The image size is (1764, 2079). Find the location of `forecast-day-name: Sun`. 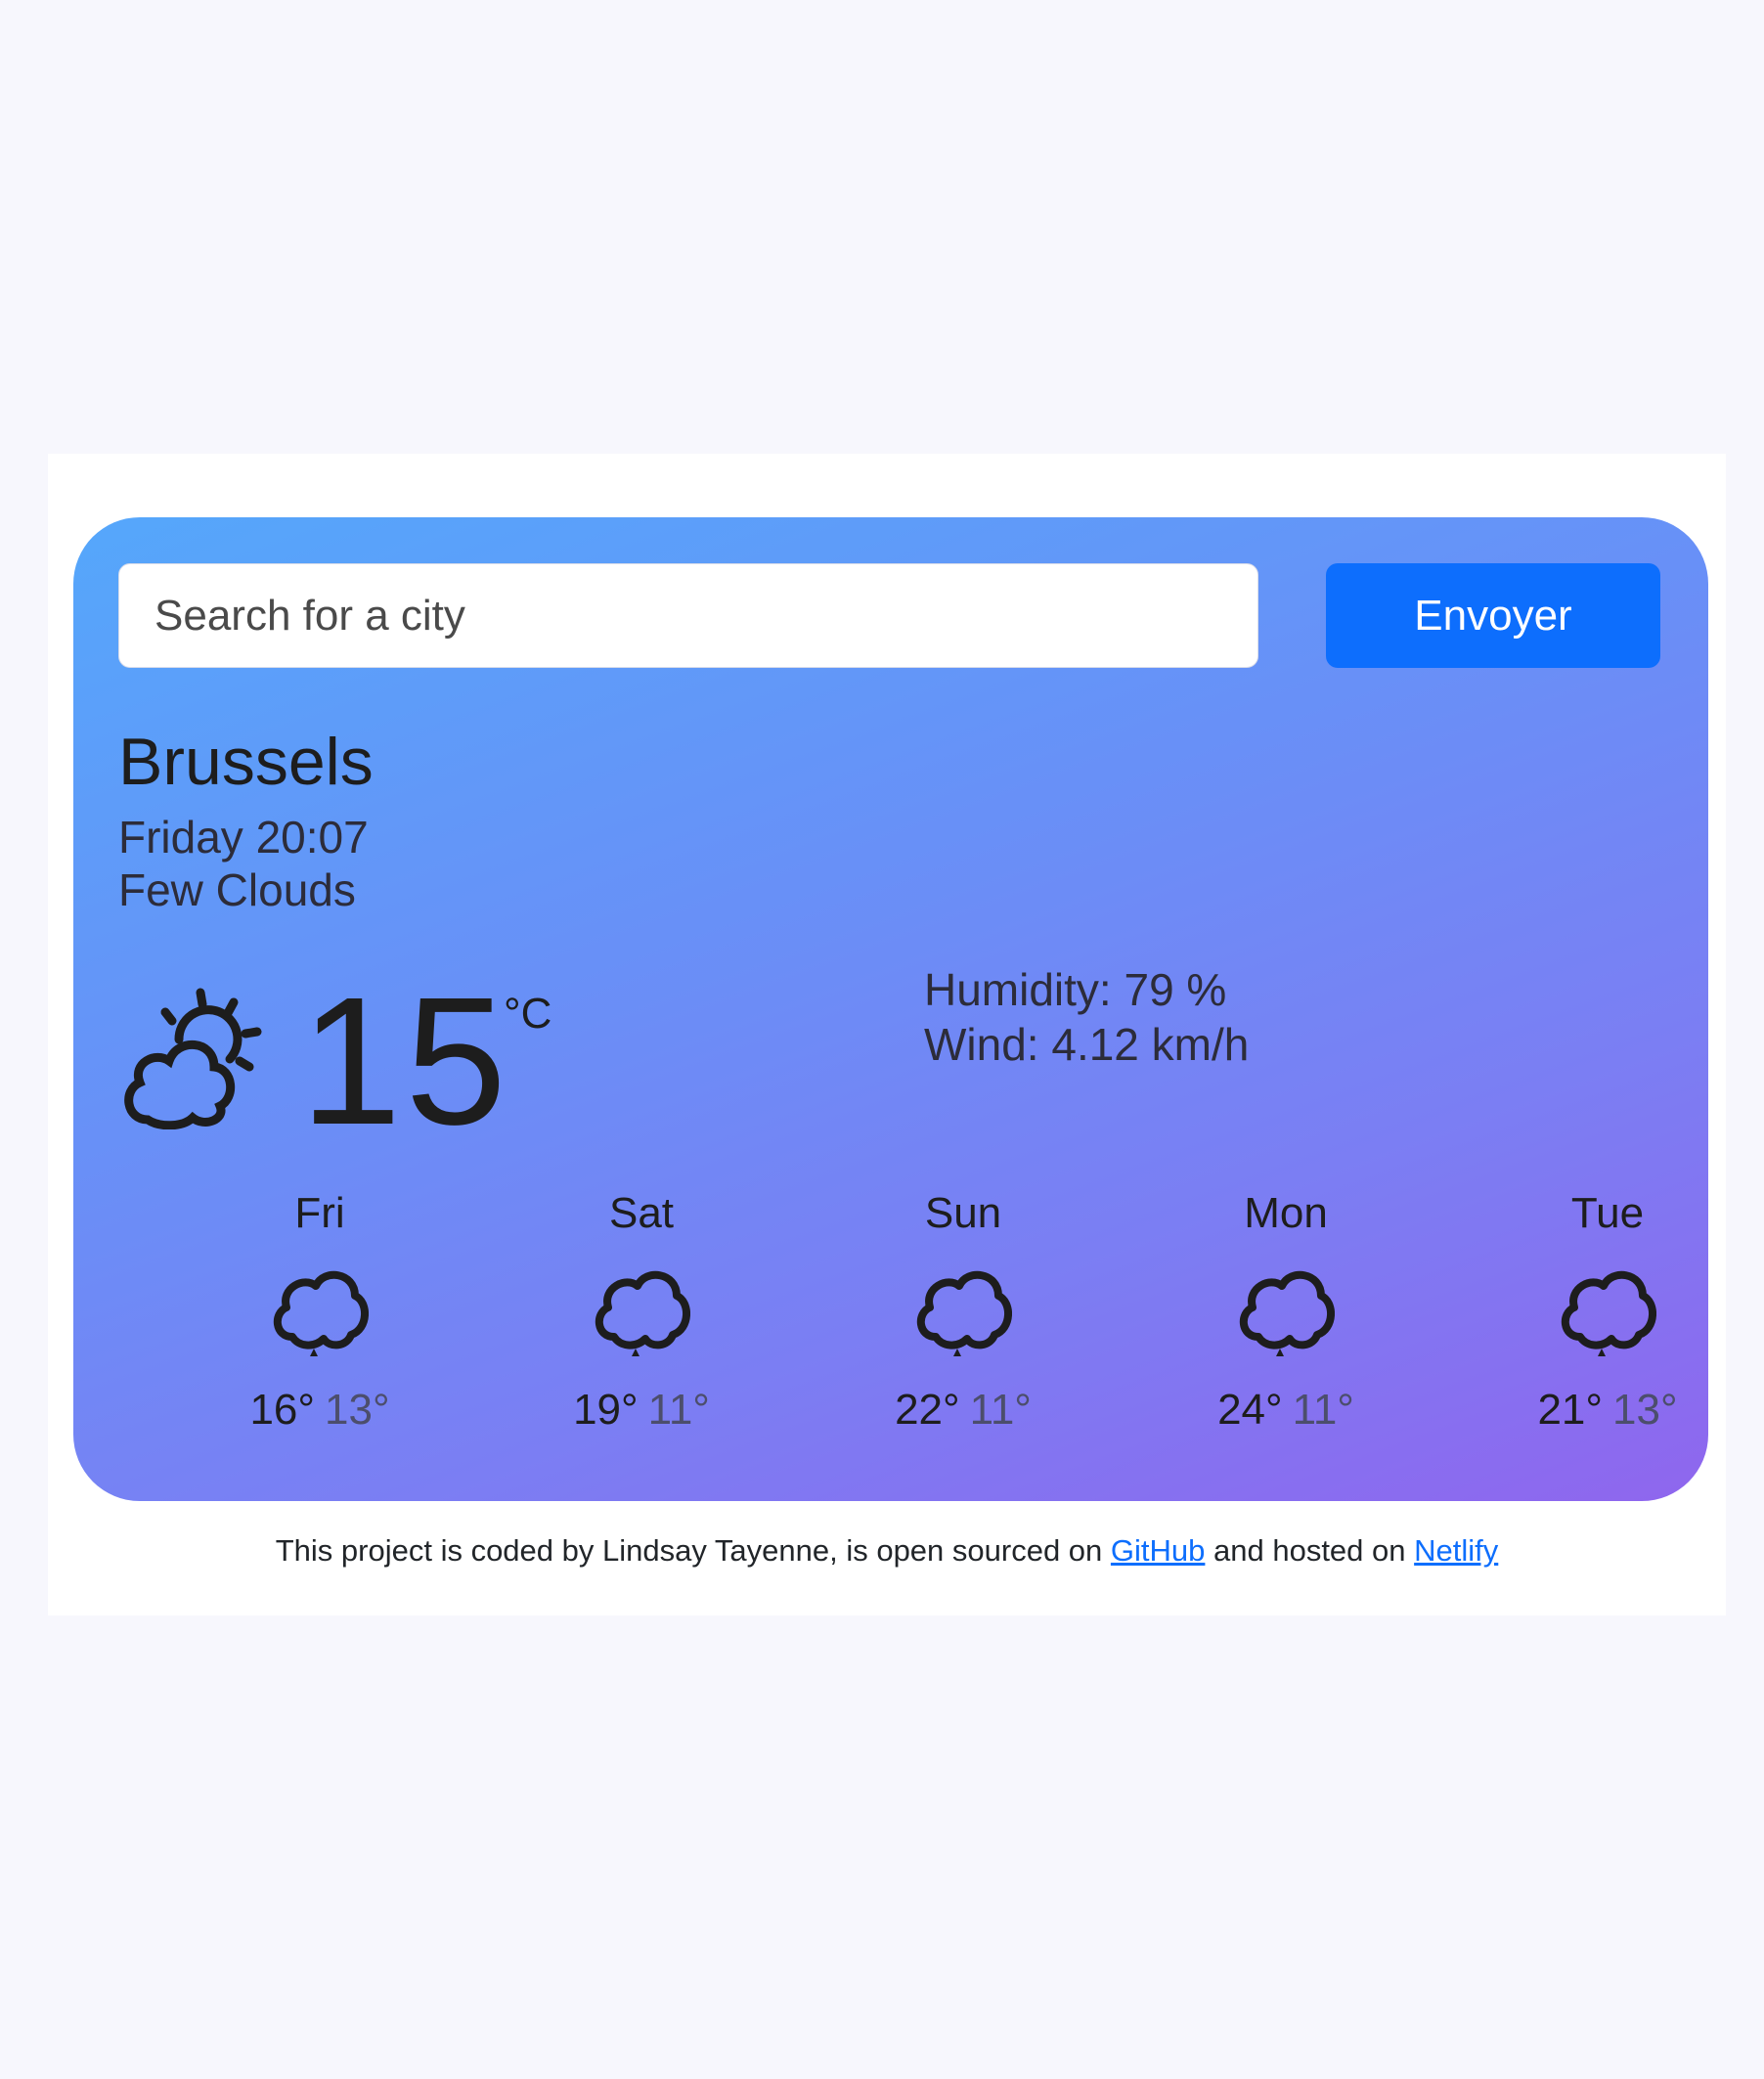

forecast-day-name: Sun is located at coordinates (963, 1213).